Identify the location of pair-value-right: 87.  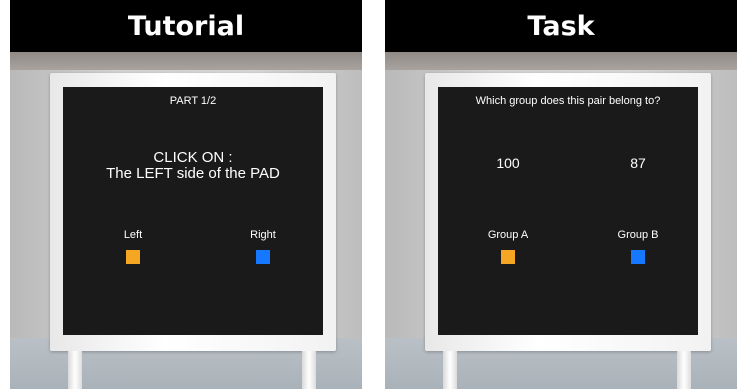
(638, 163).